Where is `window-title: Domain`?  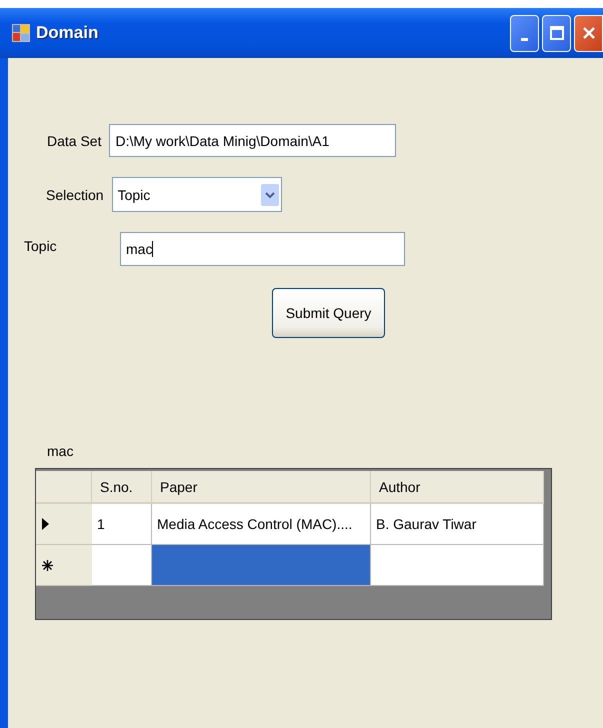
window-title: Domain is located at coordinates (67, 33).